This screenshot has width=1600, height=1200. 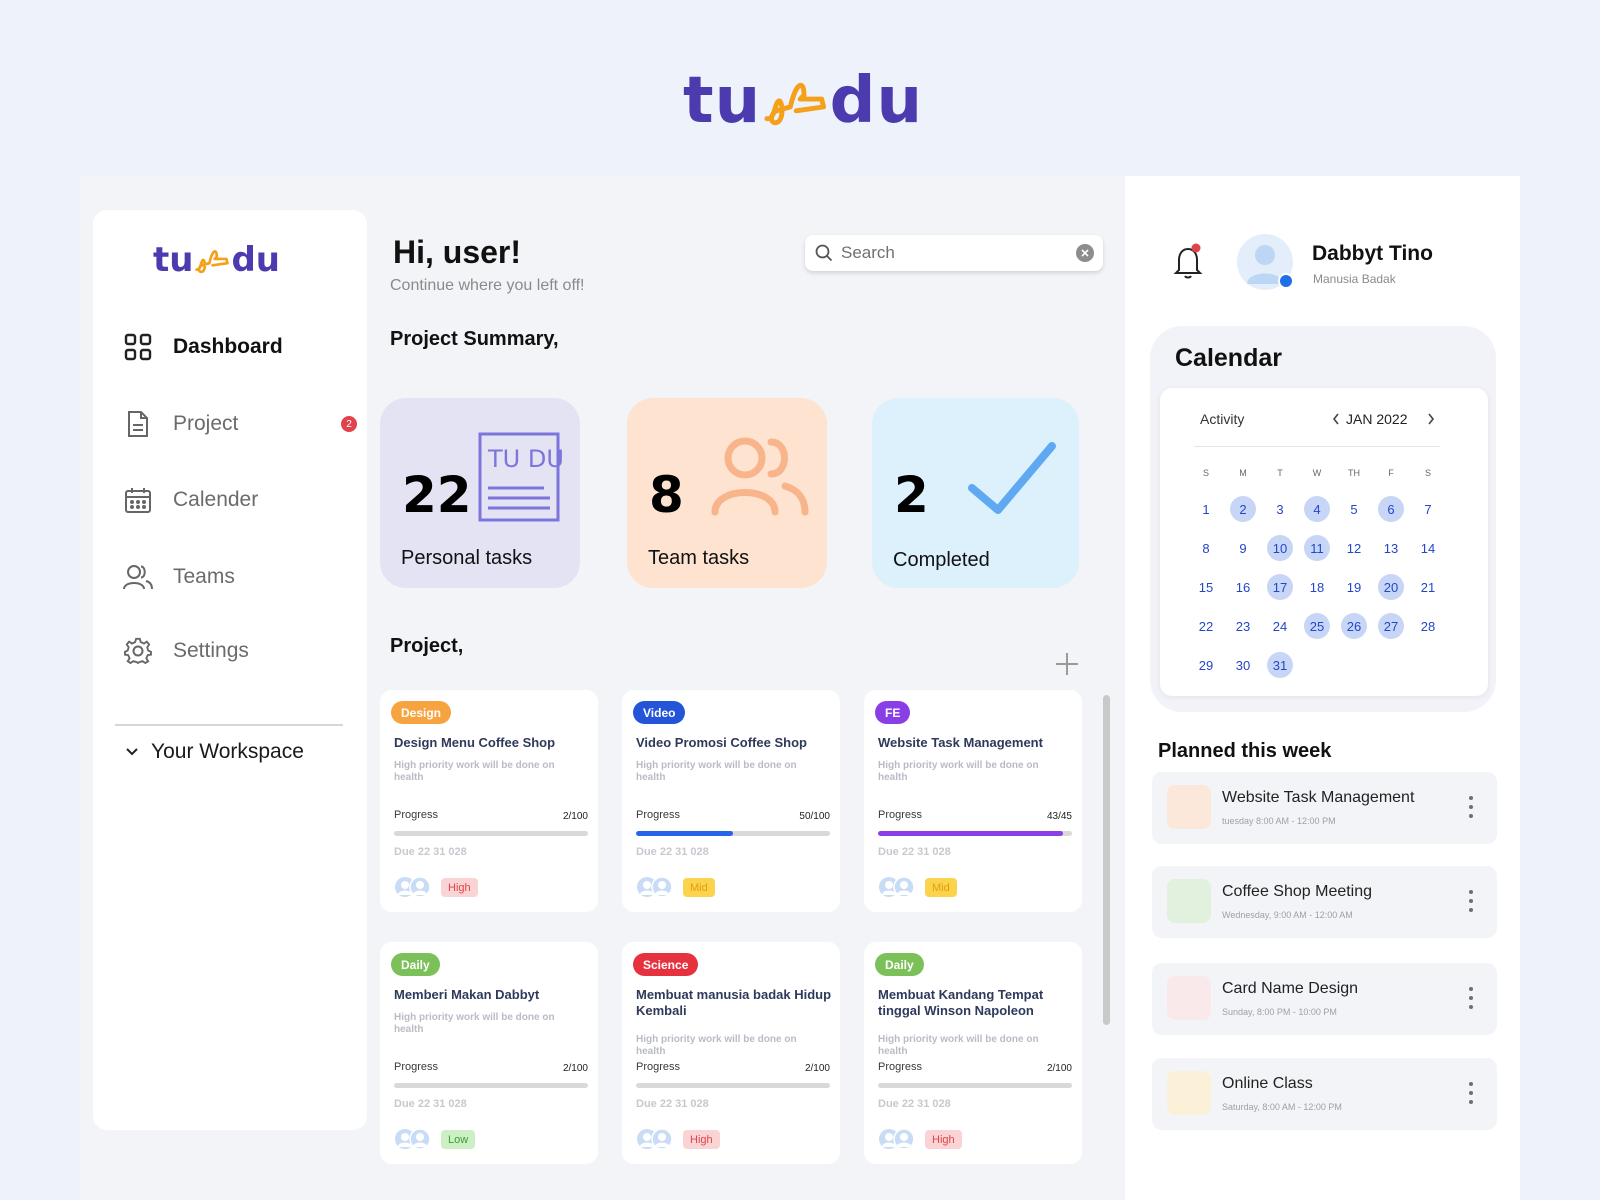 I want to click on calendar-day: 13, so click(x=1391, y=548).